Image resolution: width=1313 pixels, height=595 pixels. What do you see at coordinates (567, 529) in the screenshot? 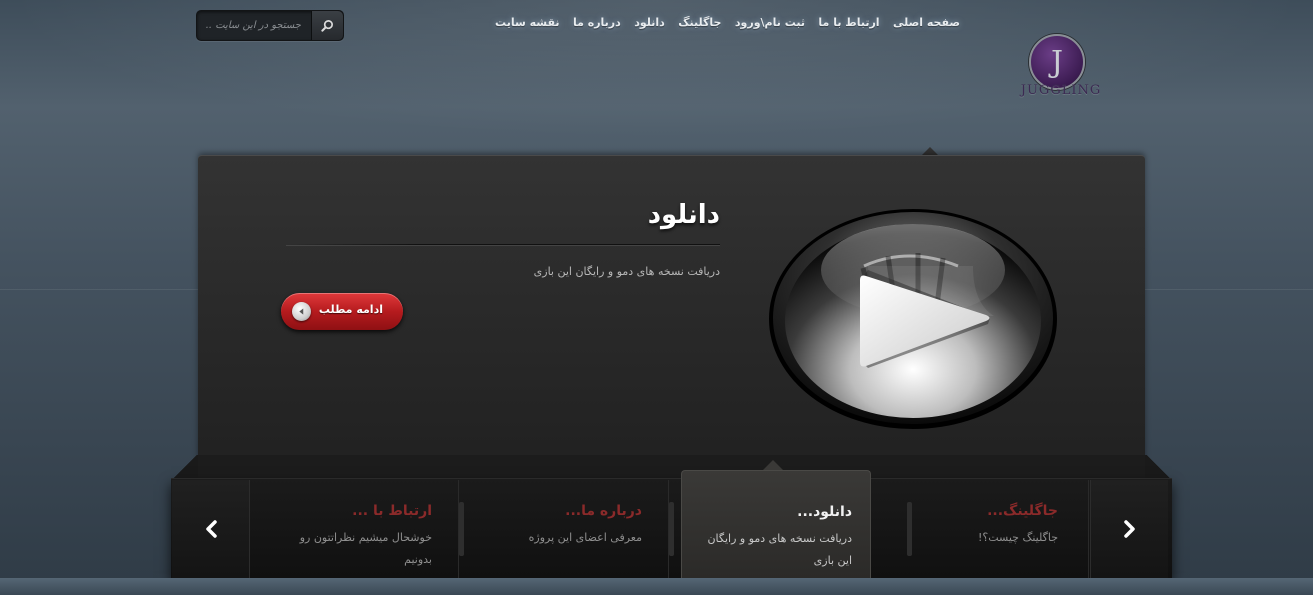
I see `slider-tab-about: درباره ما... معرفی اعضای این پروژه` at bounding box center [567, 529].